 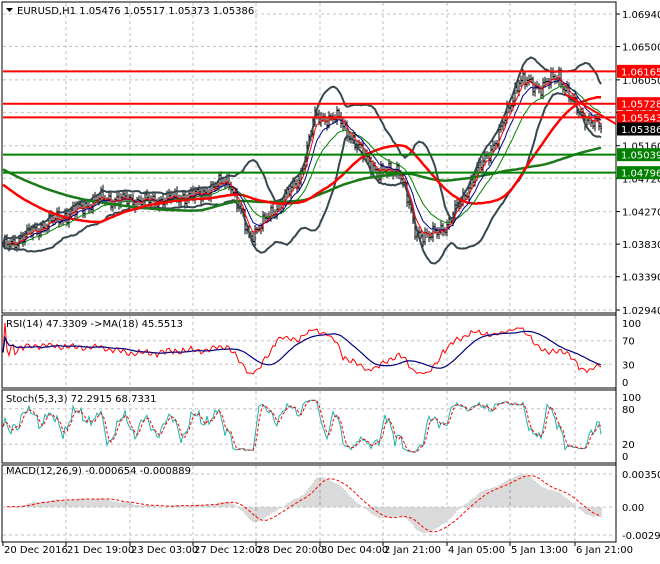 I want to click on rsi-axis-label: 0, so click(x=625, y=383).